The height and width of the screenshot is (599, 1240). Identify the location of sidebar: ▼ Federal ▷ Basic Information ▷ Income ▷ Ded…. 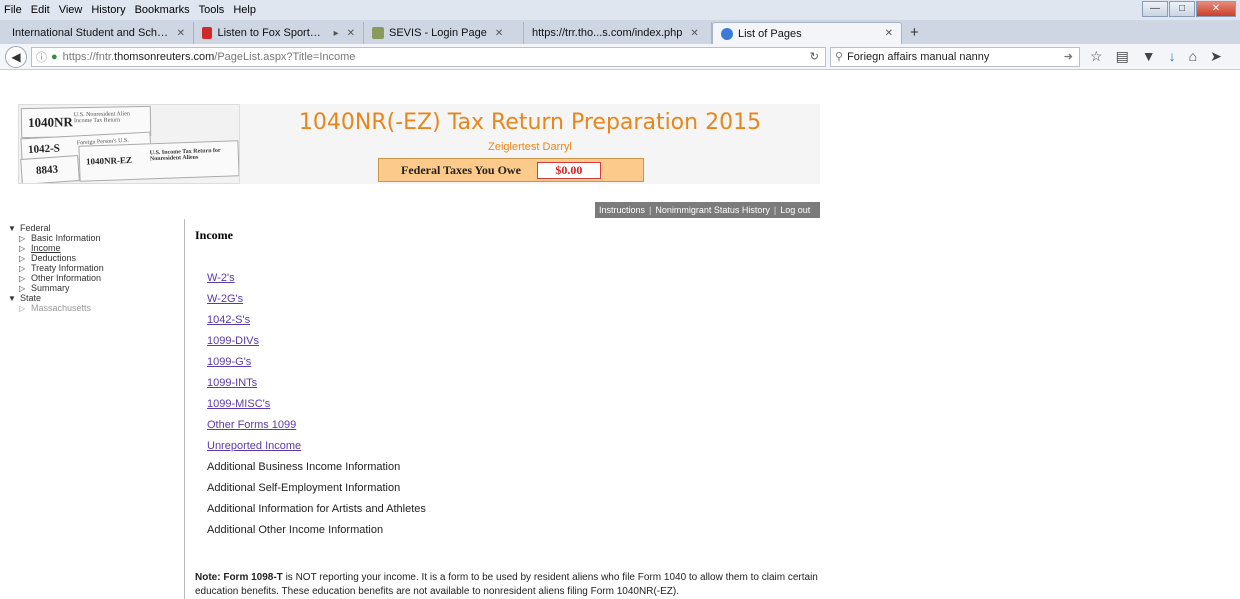
(56, 268).